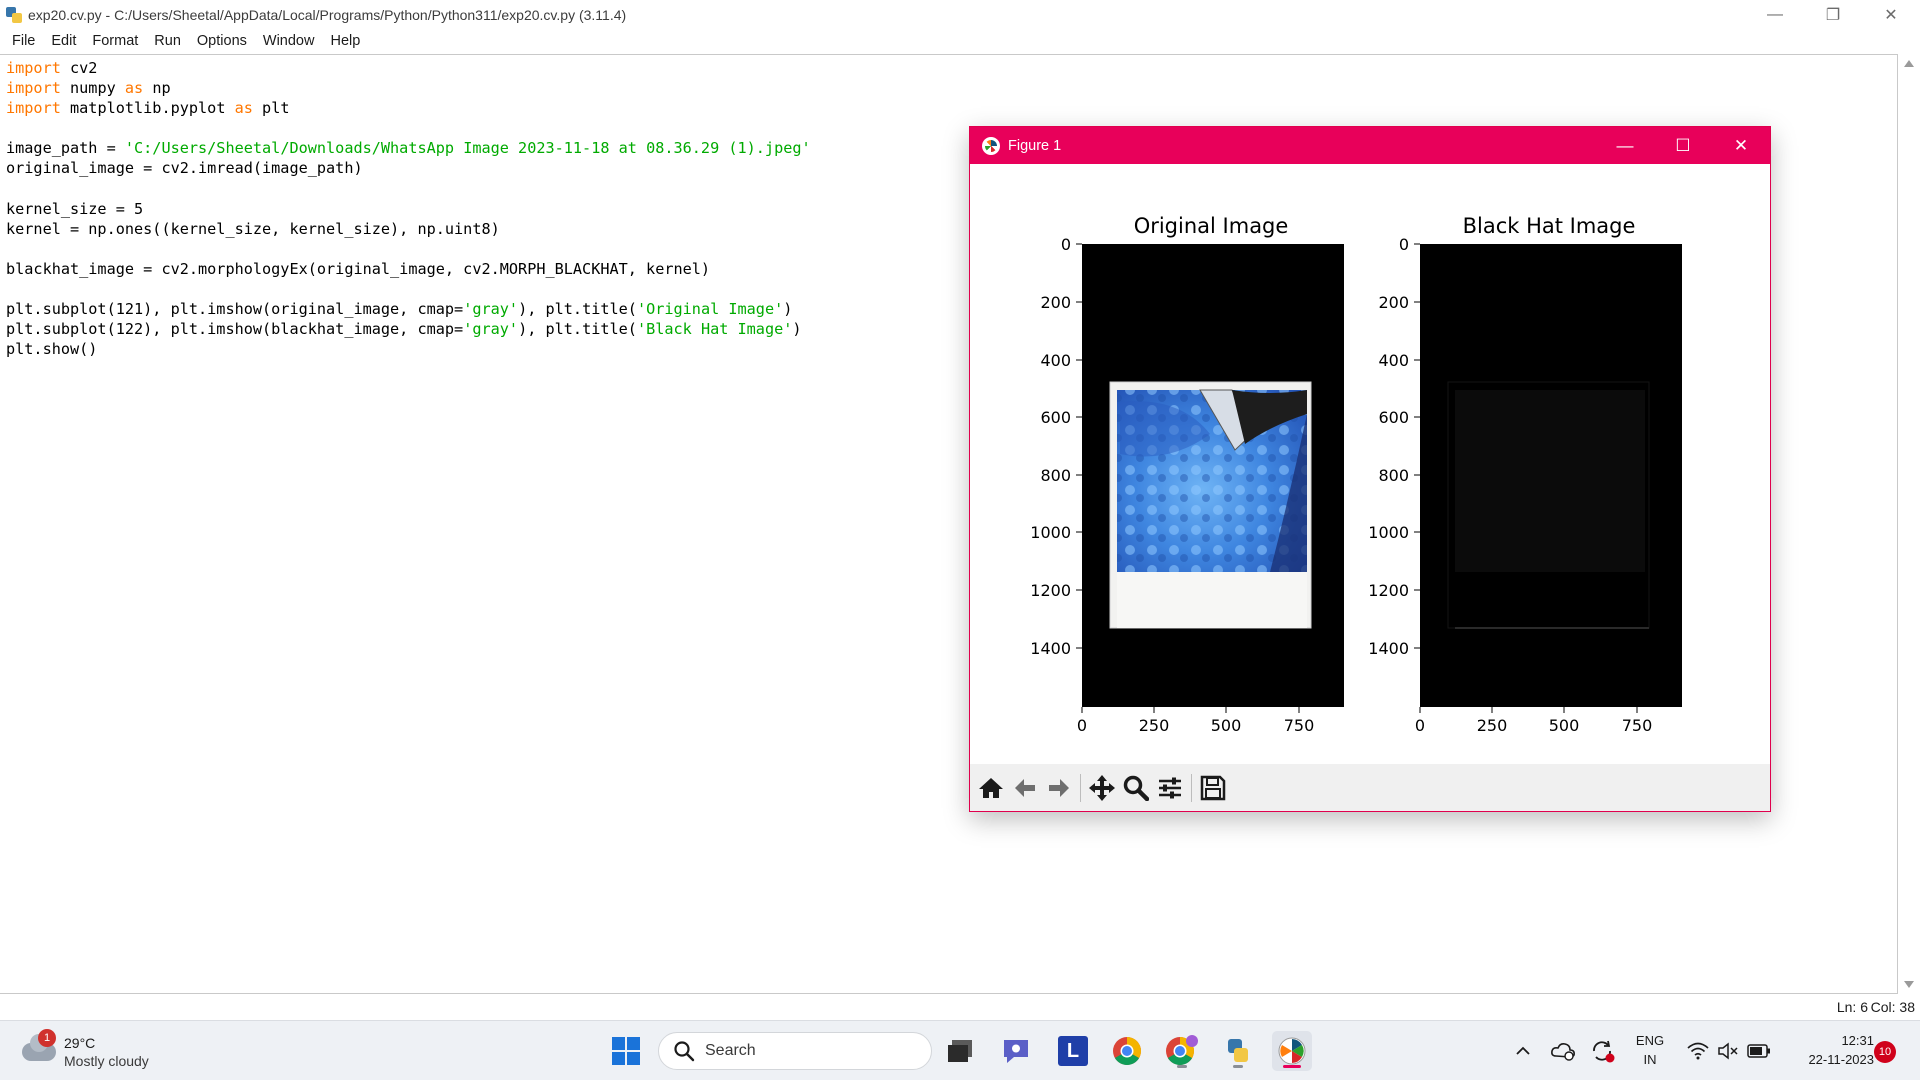 The width and height of the screenshot is (1920, 1080). What do you see at coordinates (991, 788) in the screenshot?
I see `home-icon` at bounding box center [991, 788].